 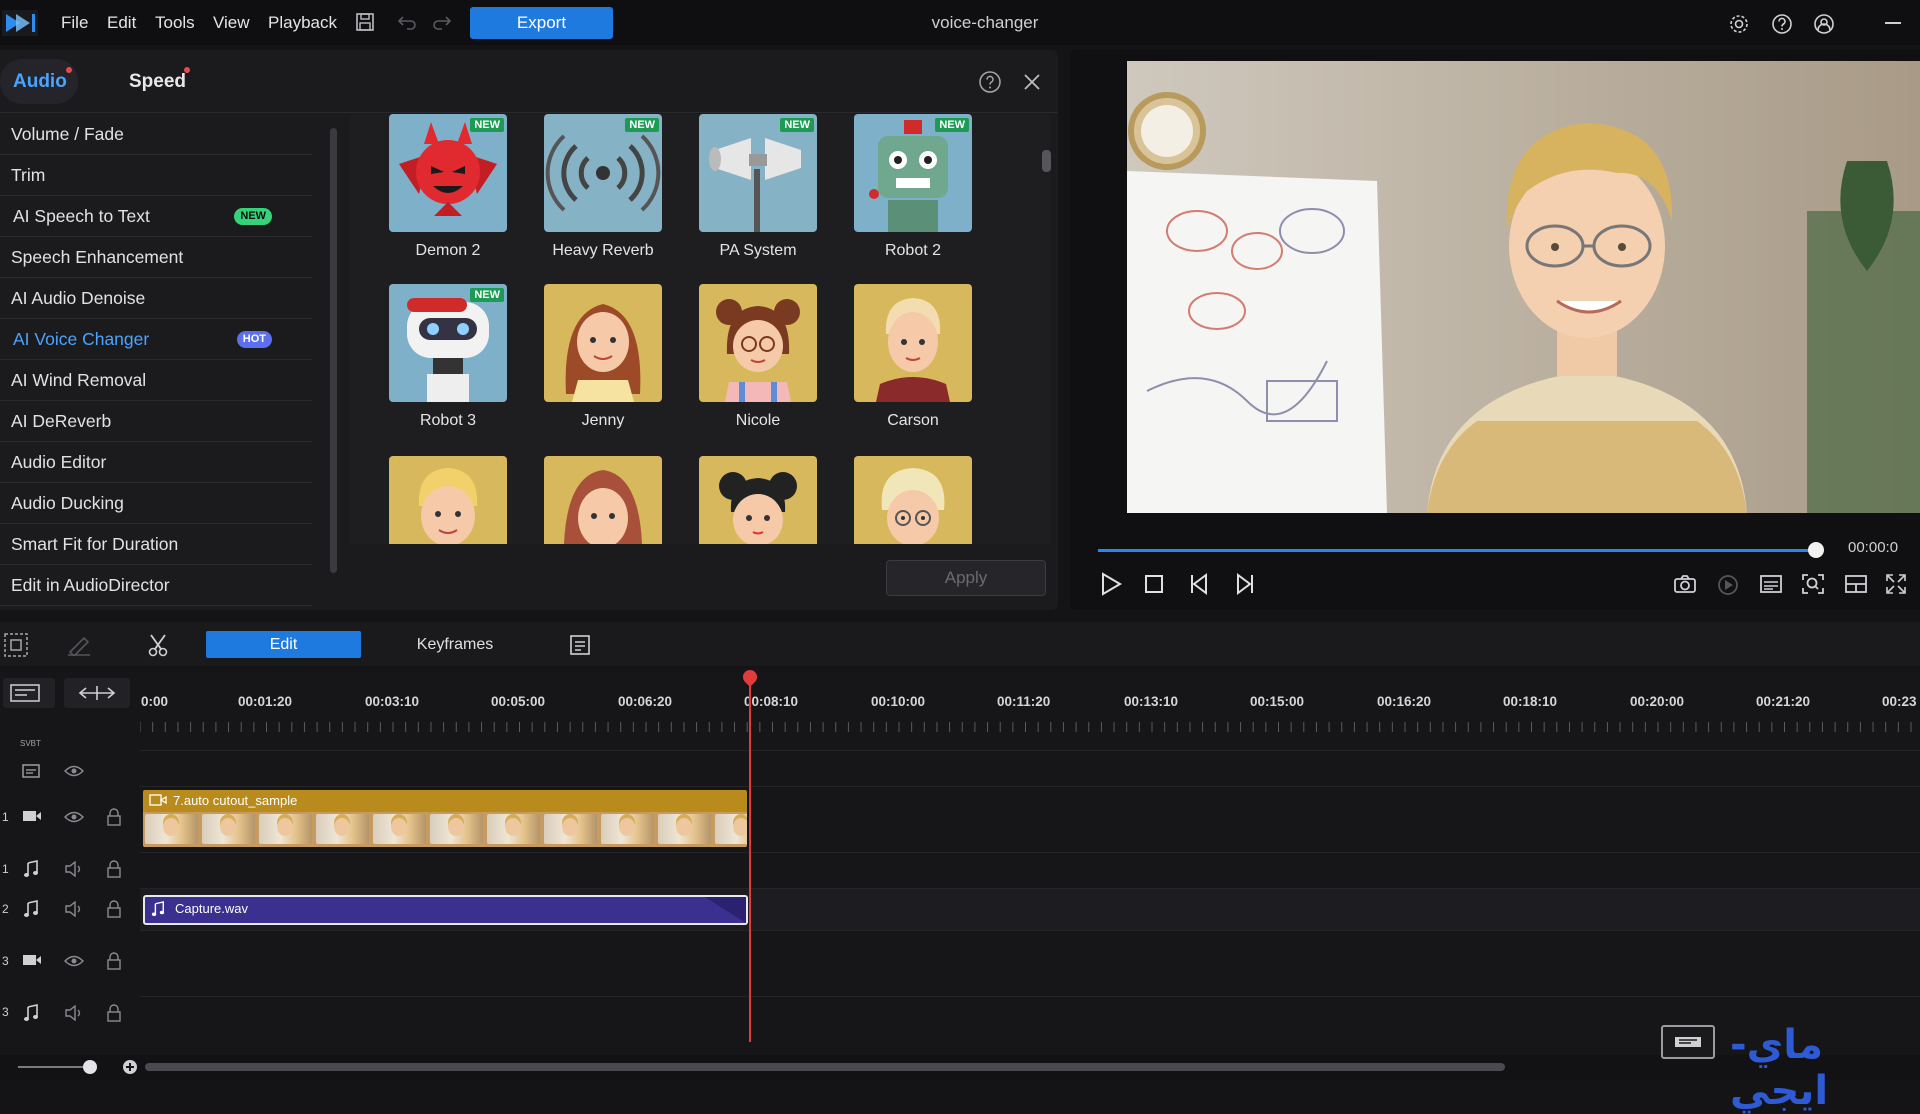 What do you see at coordinates (580, 645) in the screenshot?
I see `timeline-list-icon` at bounding box center [580, 645].